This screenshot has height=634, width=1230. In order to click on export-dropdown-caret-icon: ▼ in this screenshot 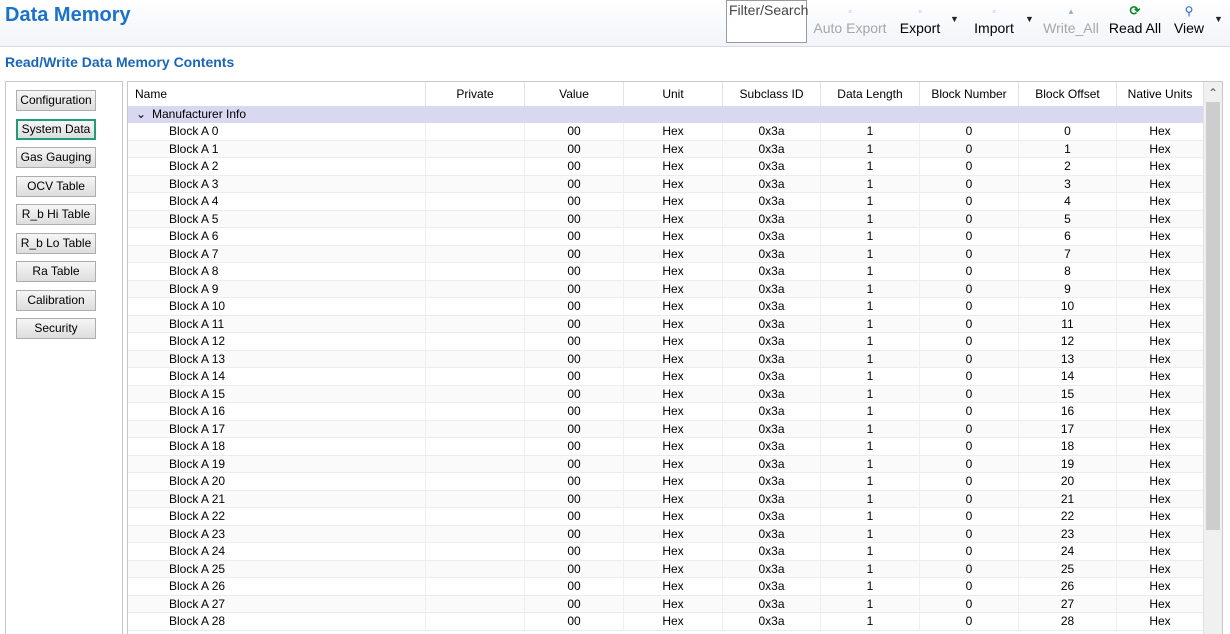, I will do `click(954, 19)`.